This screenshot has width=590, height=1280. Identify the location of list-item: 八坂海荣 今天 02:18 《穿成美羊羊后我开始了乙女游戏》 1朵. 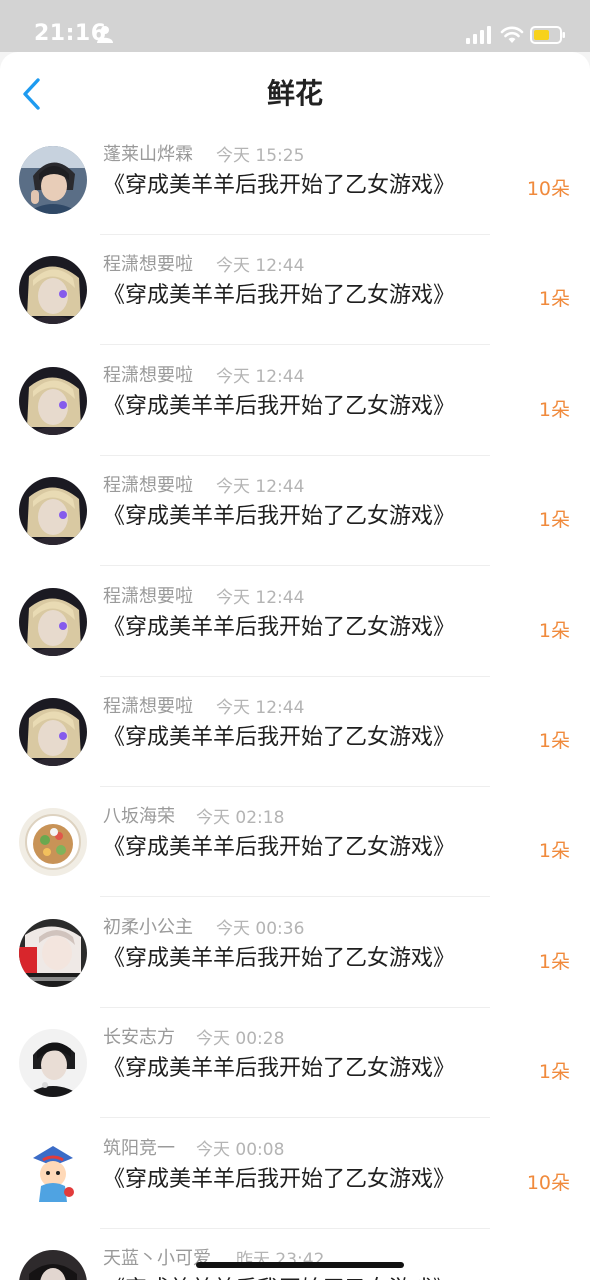
(295, 842).